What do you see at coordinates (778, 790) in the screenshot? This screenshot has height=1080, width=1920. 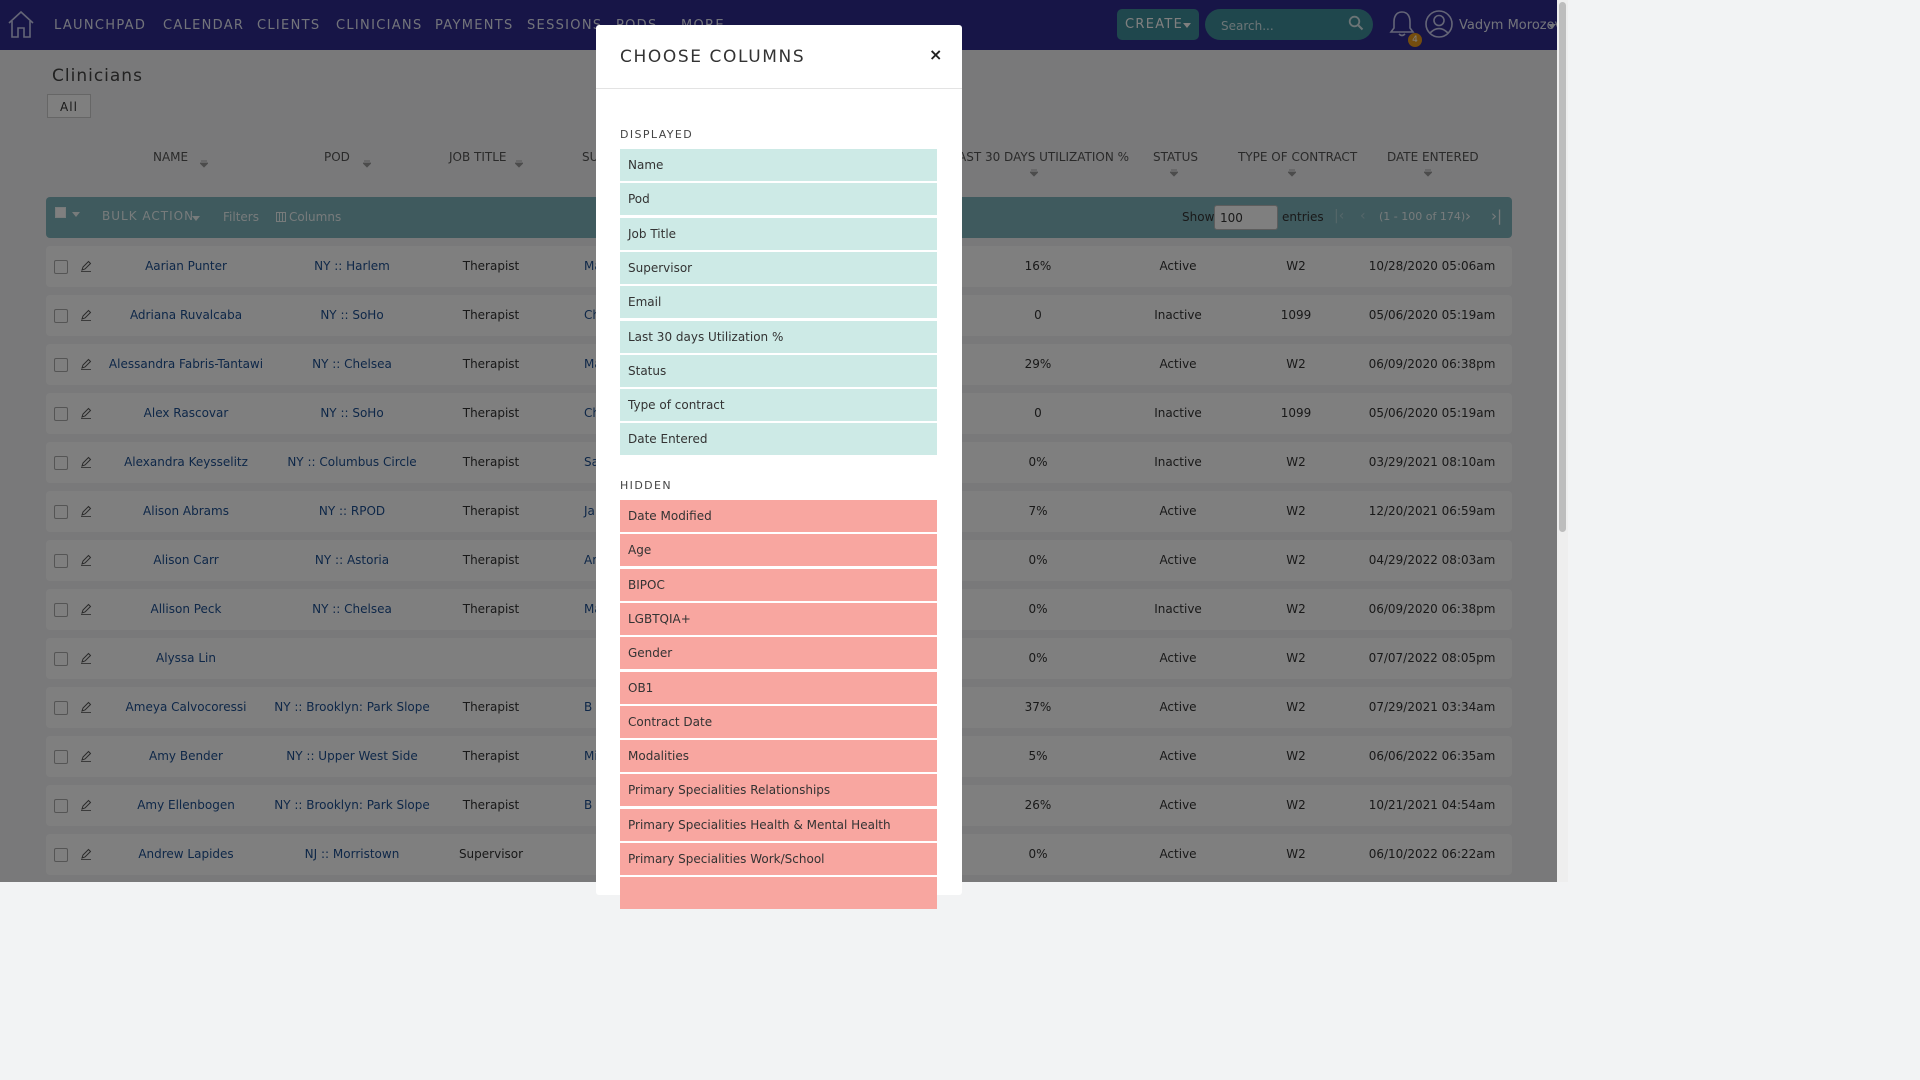 I see `hidden-column-item: Primary Specialities Relationships` at bounding box center [778, 790].